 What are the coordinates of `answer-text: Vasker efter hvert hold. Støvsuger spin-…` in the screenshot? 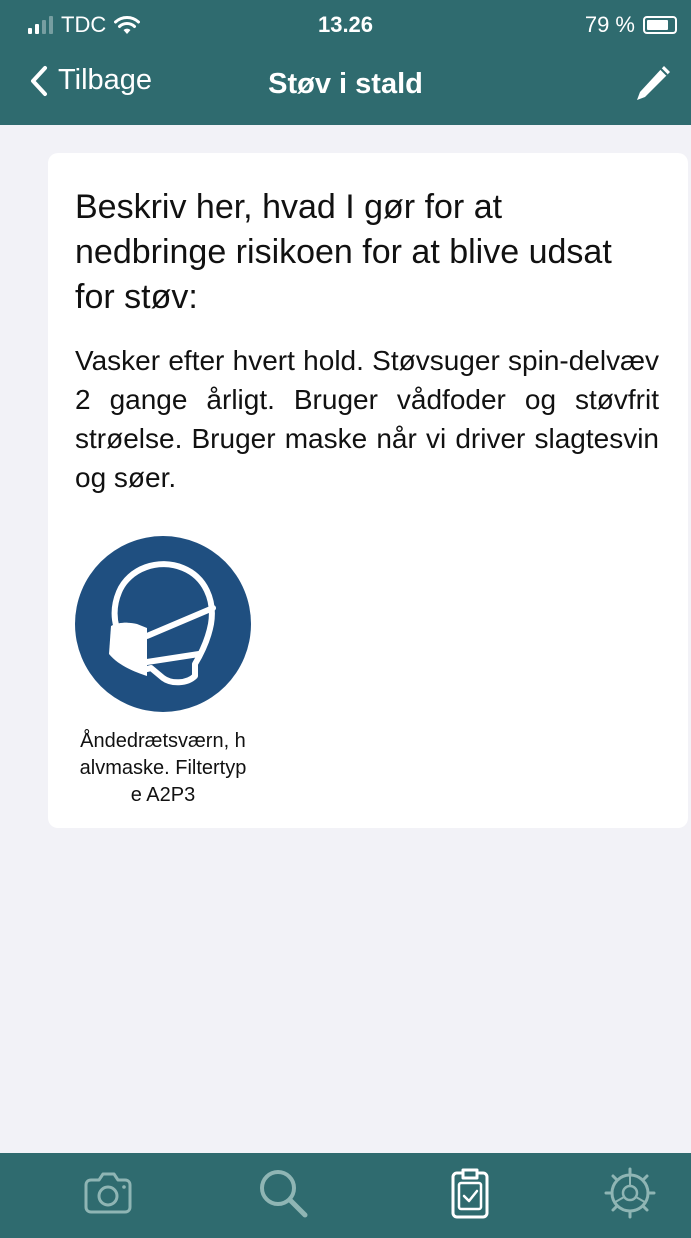 It's located at (367, 419).